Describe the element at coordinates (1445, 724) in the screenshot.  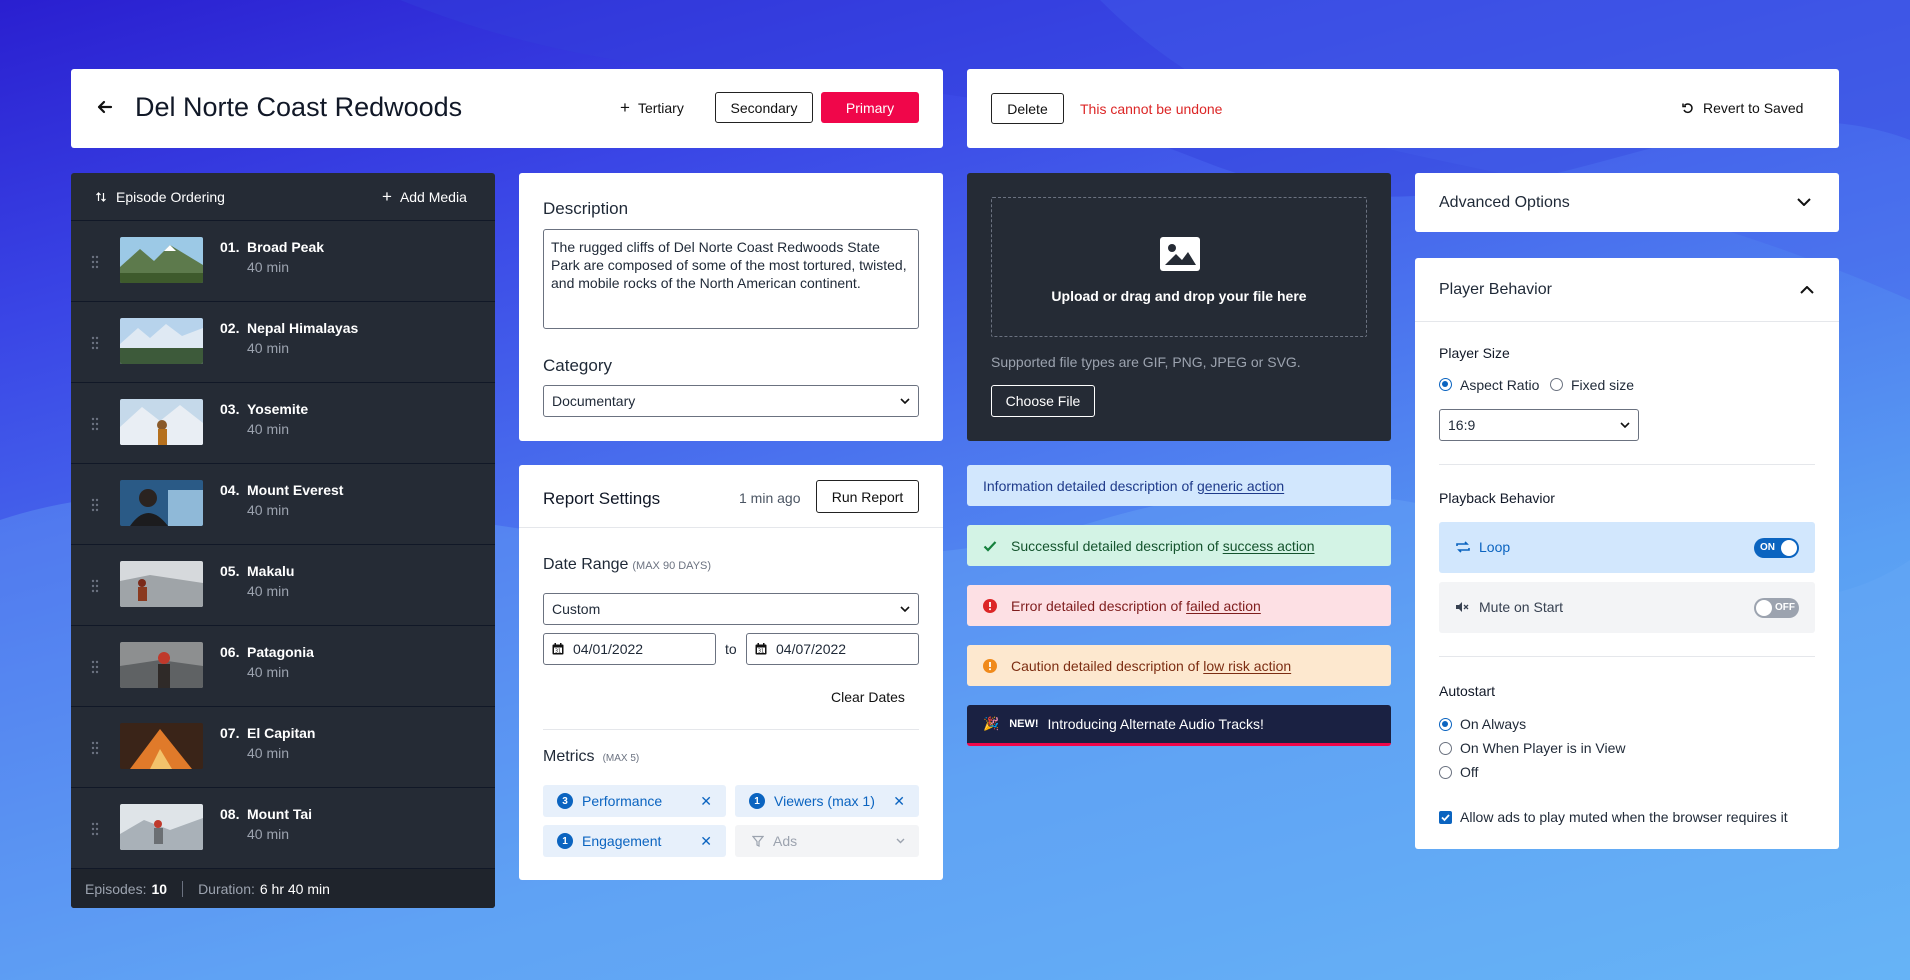
I see `autostart-always-radio` at that location.